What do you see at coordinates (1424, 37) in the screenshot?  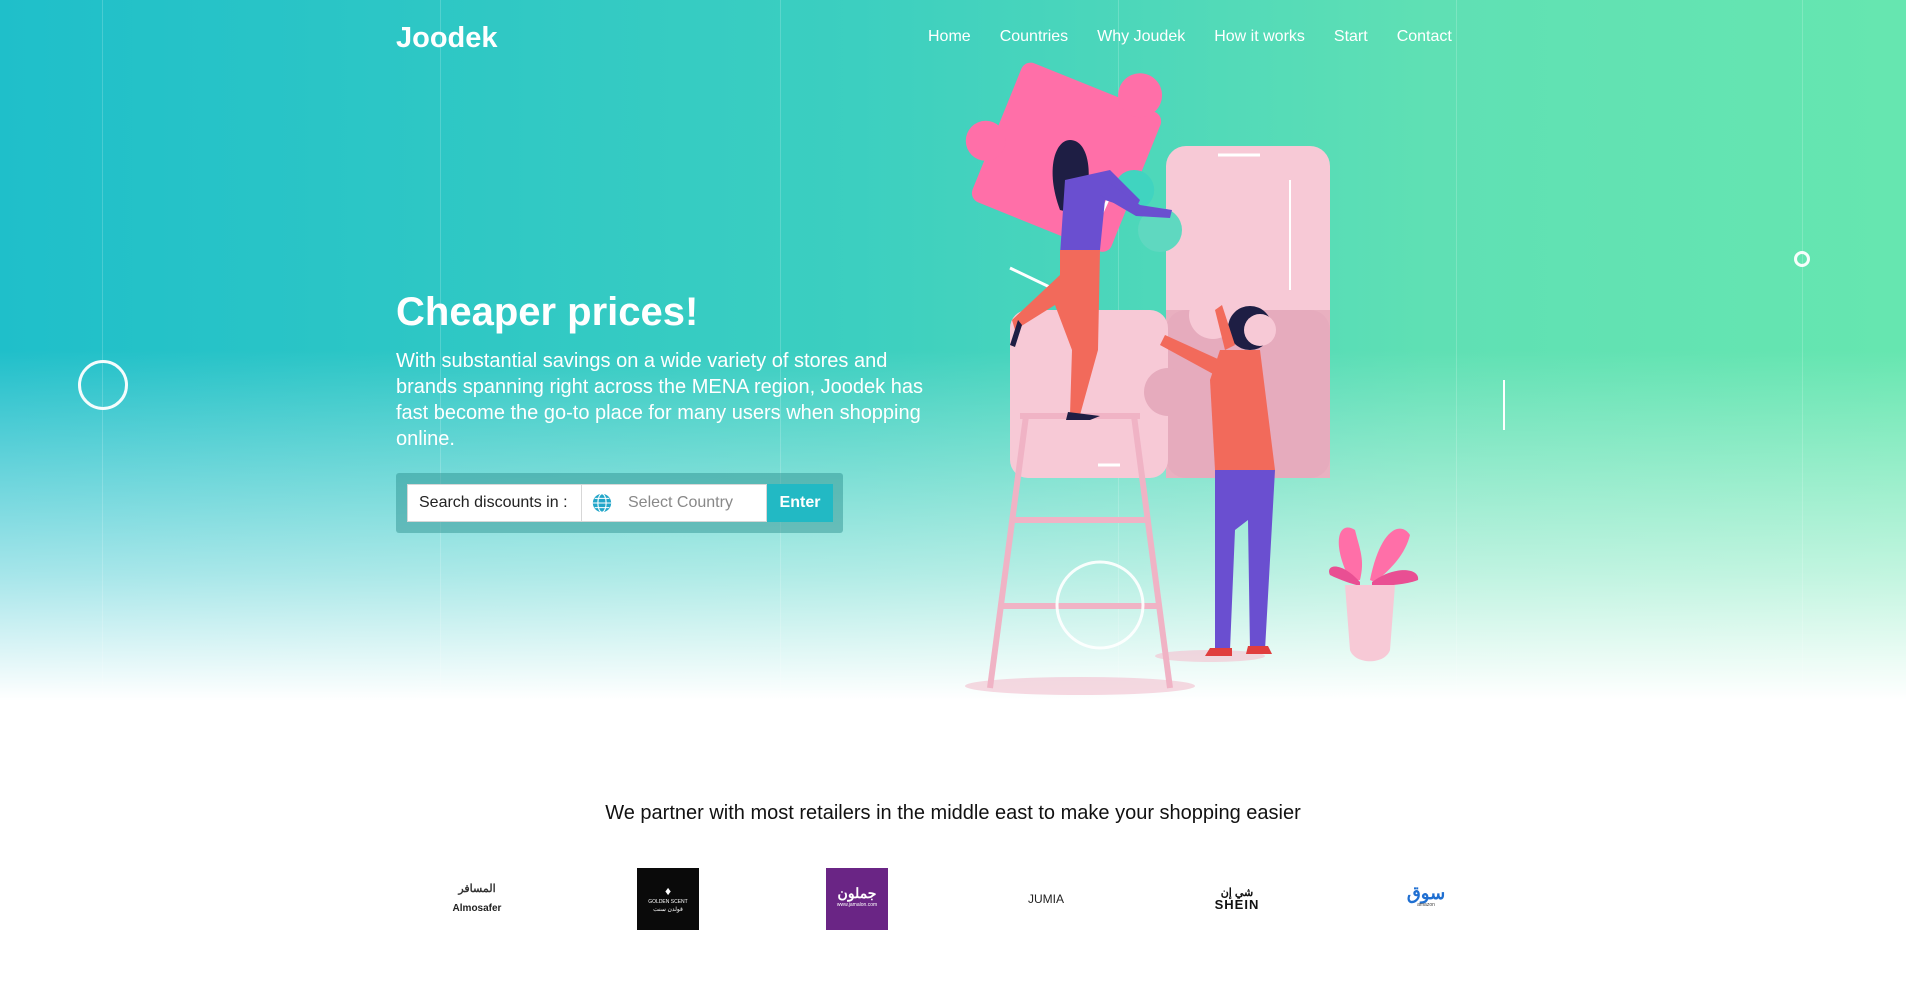 I see `nav-contact: Contact` at bounding box center [1424, 37].